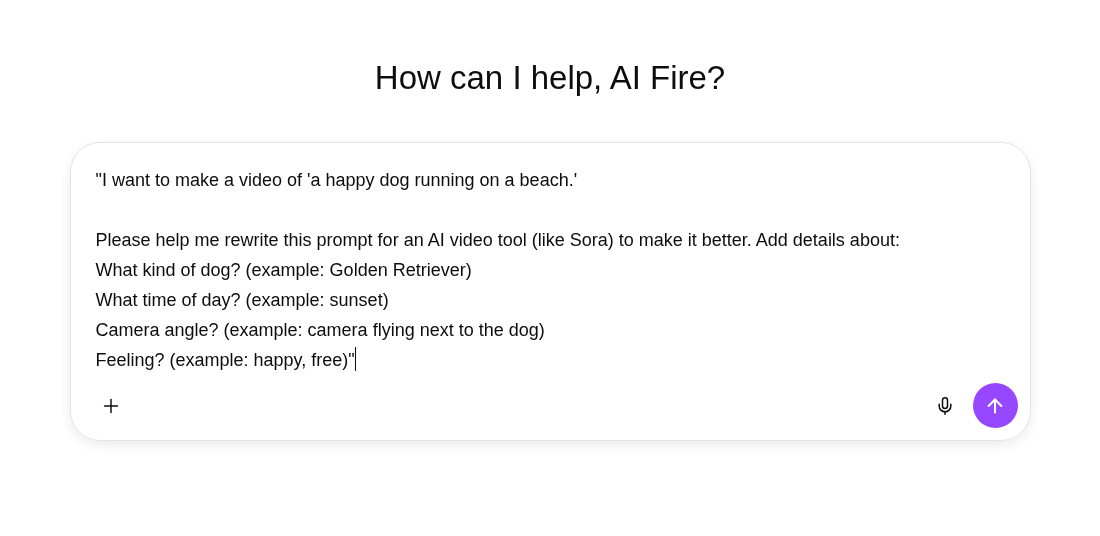  What do you see at coordinates (355, 359) in the screenshot?
I see `text-cursor` at bounding box center [355, 359].